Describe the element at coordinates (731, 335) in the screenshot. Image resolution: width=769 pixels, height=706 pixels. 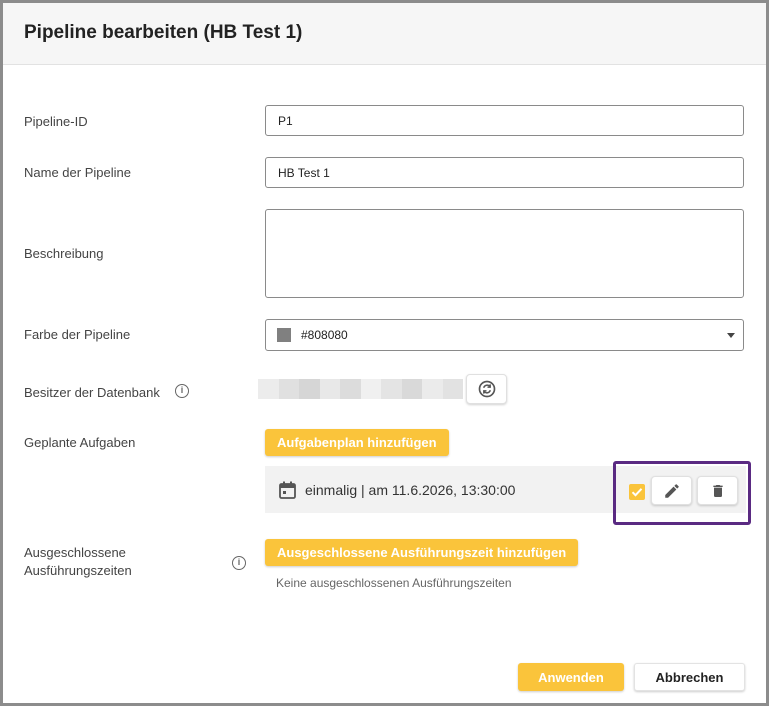
I see `chevron-down-icon` at that location.